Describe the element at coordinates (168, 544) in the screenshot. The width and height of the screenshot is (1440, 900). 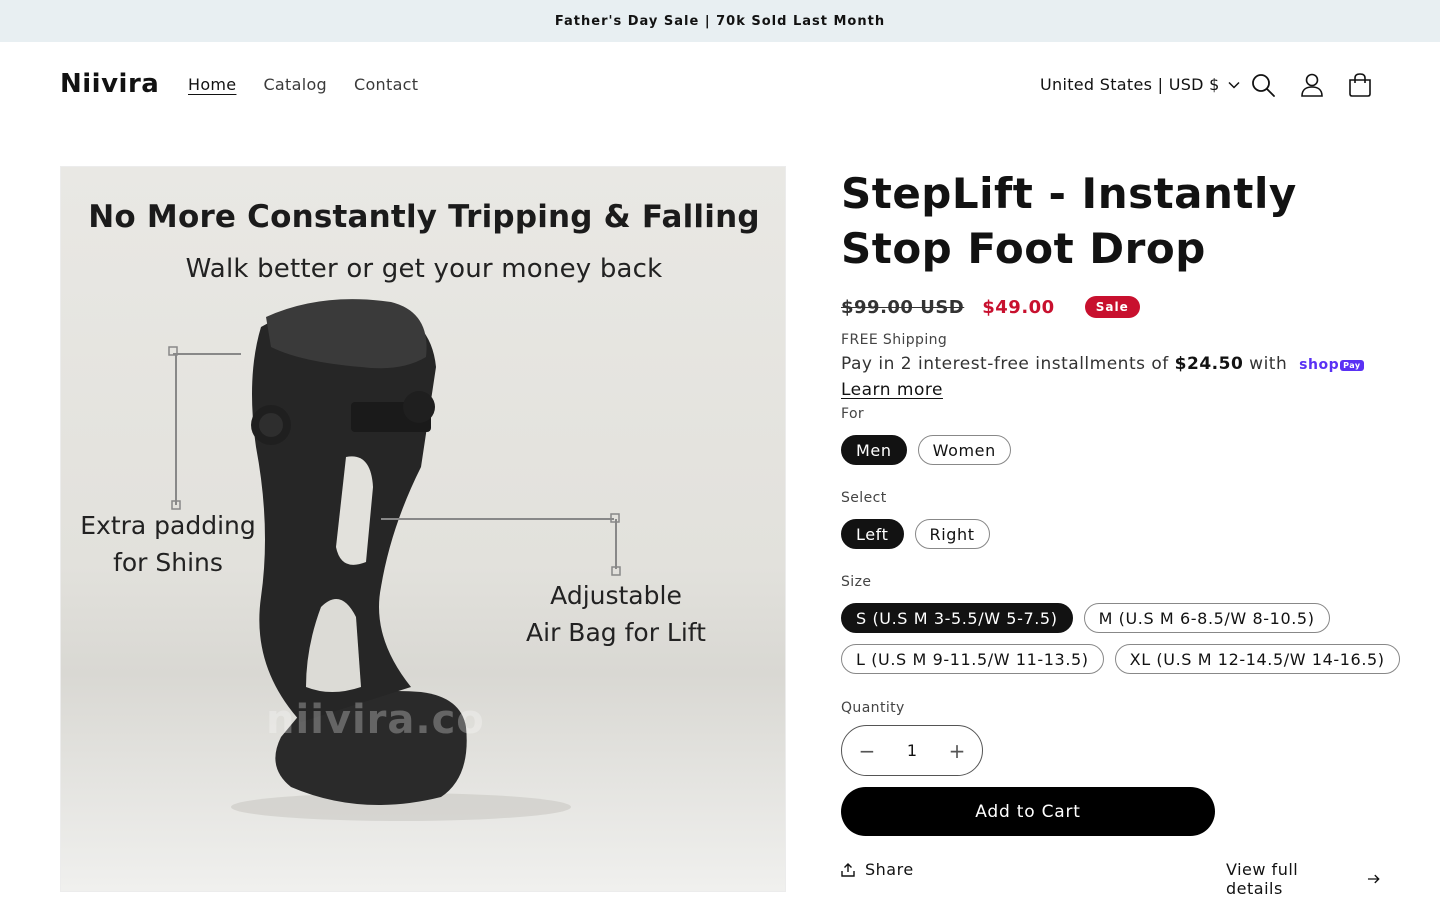
I see `image-callout-padding: Extra padding for Shins` at that location.